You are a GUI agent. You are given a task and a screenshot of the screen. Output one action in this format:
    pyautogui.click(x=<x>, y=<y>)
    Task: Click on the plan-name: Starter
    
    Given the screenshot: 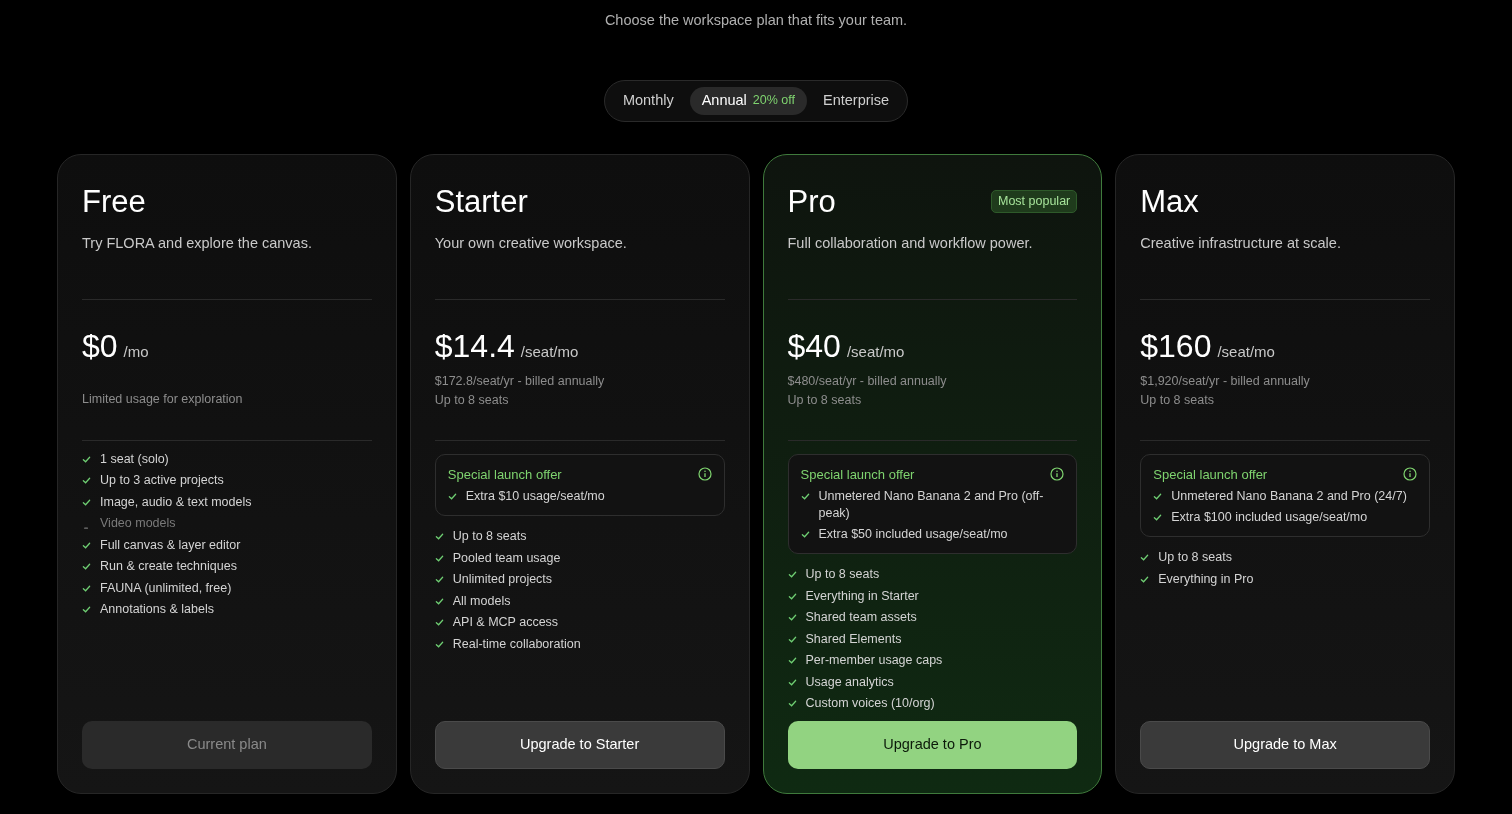 What is the action you would take?
    pyautogui.click(x=481, y=201)
    